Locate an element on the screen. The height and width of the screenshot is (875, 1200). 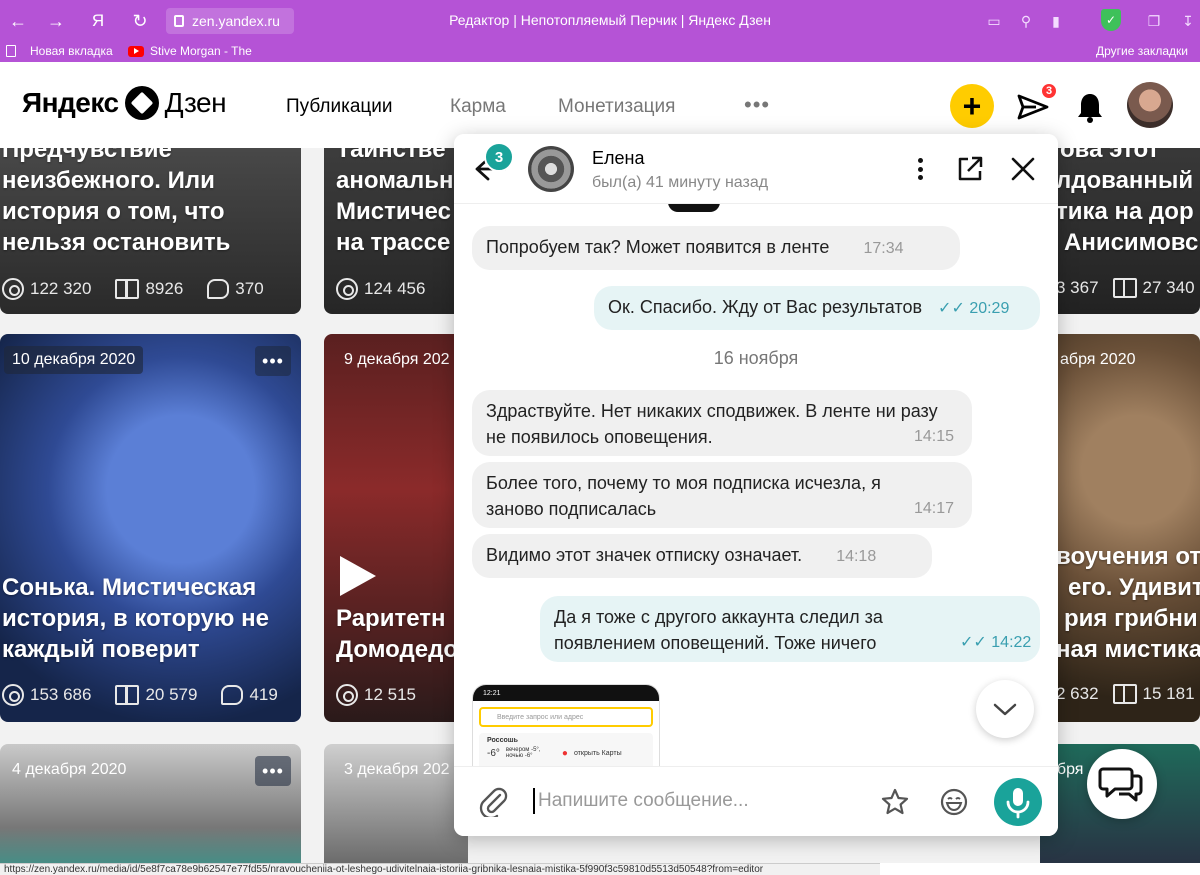
card-date: абря 2020 is located at coordinates (1098, 359).